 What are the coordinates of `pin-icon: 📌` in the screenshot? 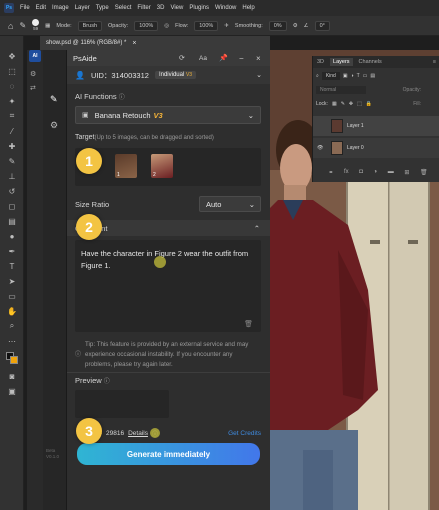 It's located at (223, 58).